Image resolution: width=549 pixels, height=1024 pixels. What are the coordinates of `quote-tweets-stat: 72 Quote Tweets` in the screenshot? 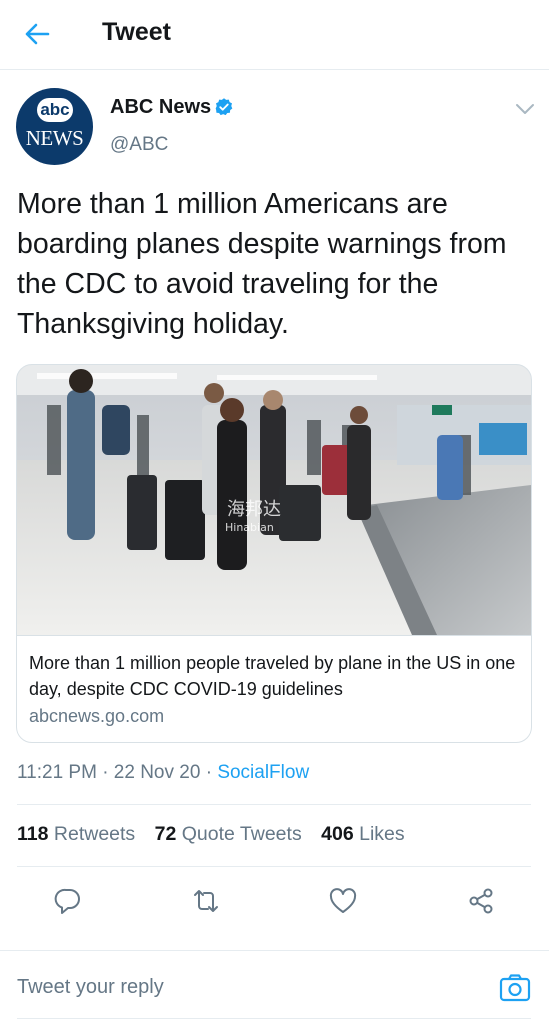 It's located at (228, 834).